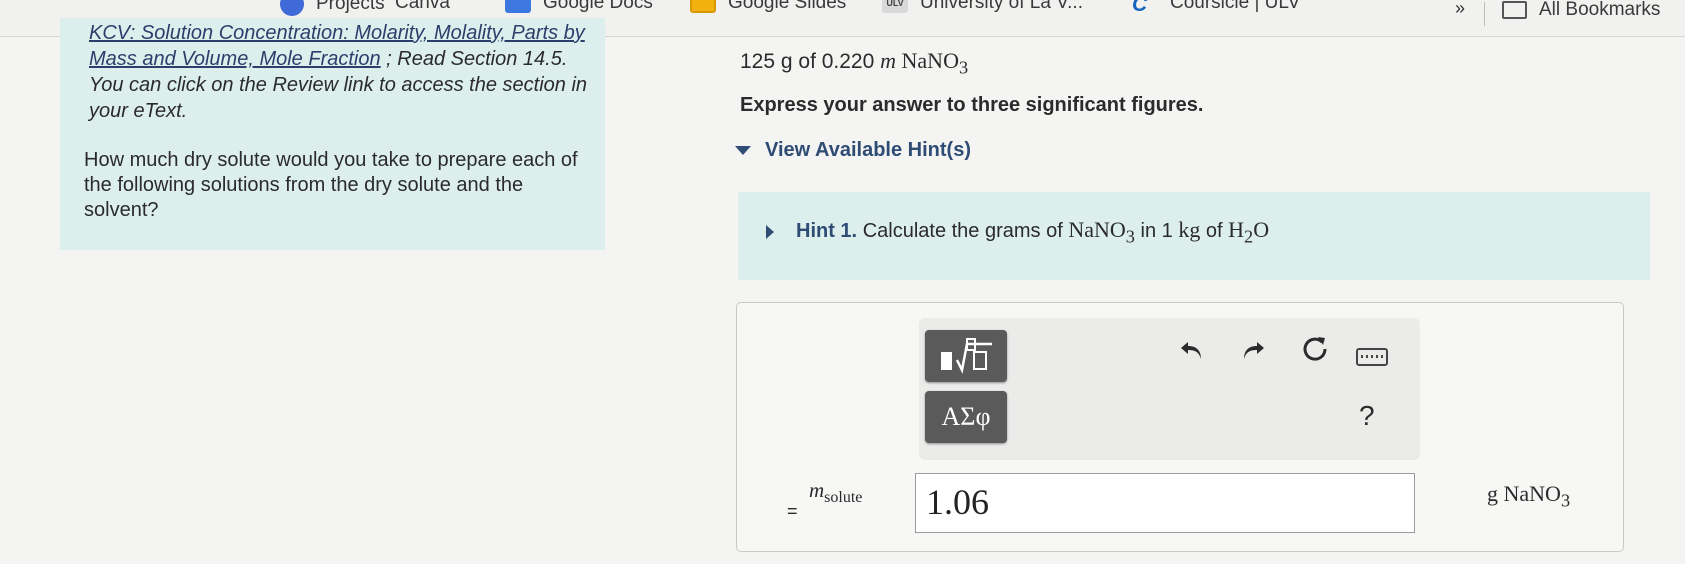 The height and width of the screenshot is (564, 1685). I want to click on bookmark-canva: Canva, so click(422, 7).